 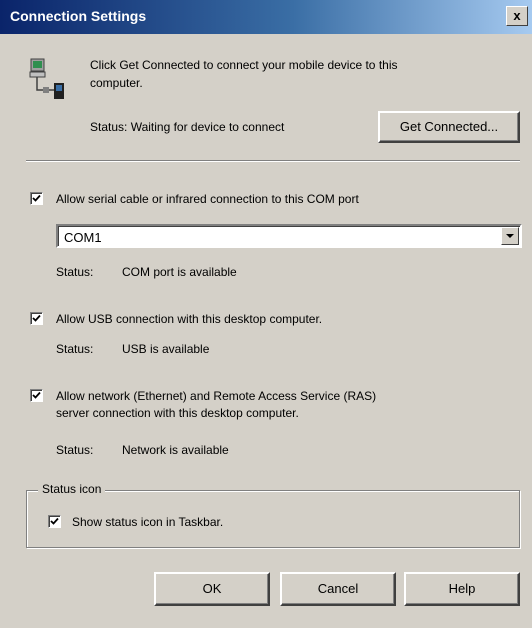 What do you see at coordinates (75, 349) in the screenshot?
I see `usb-status-label: Status:` at bounding box center [75, 349].